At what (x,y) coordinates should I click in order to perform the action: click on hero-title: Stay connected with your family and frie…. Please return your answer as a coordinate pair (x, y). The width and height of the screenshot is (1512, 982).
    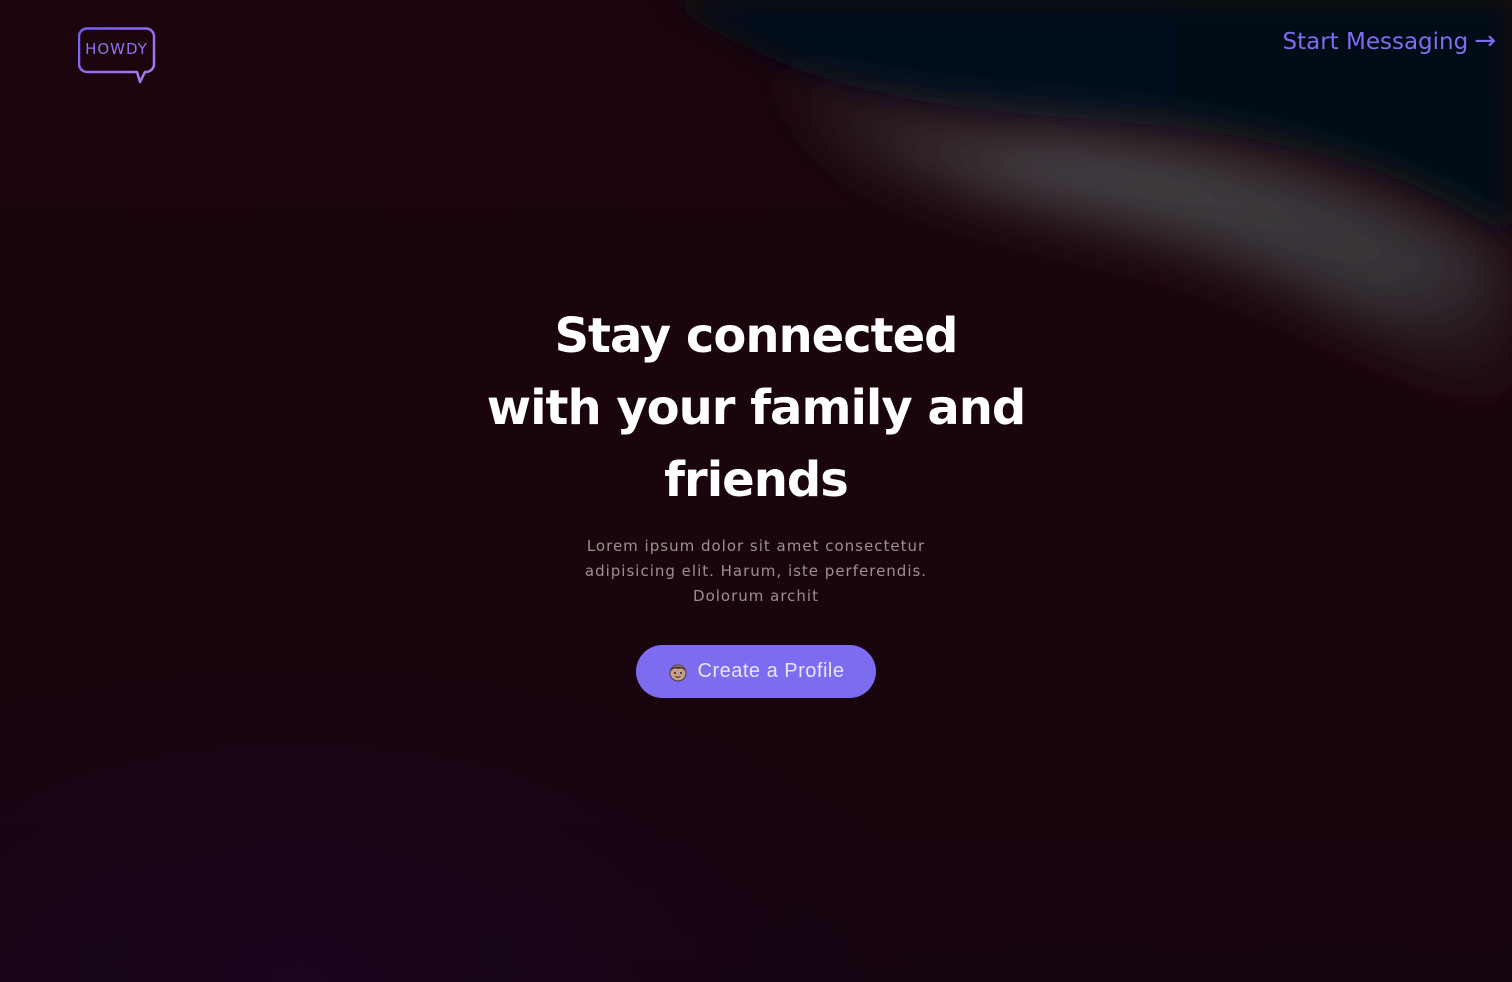
    Looking at the image, I should click on (756, 408).